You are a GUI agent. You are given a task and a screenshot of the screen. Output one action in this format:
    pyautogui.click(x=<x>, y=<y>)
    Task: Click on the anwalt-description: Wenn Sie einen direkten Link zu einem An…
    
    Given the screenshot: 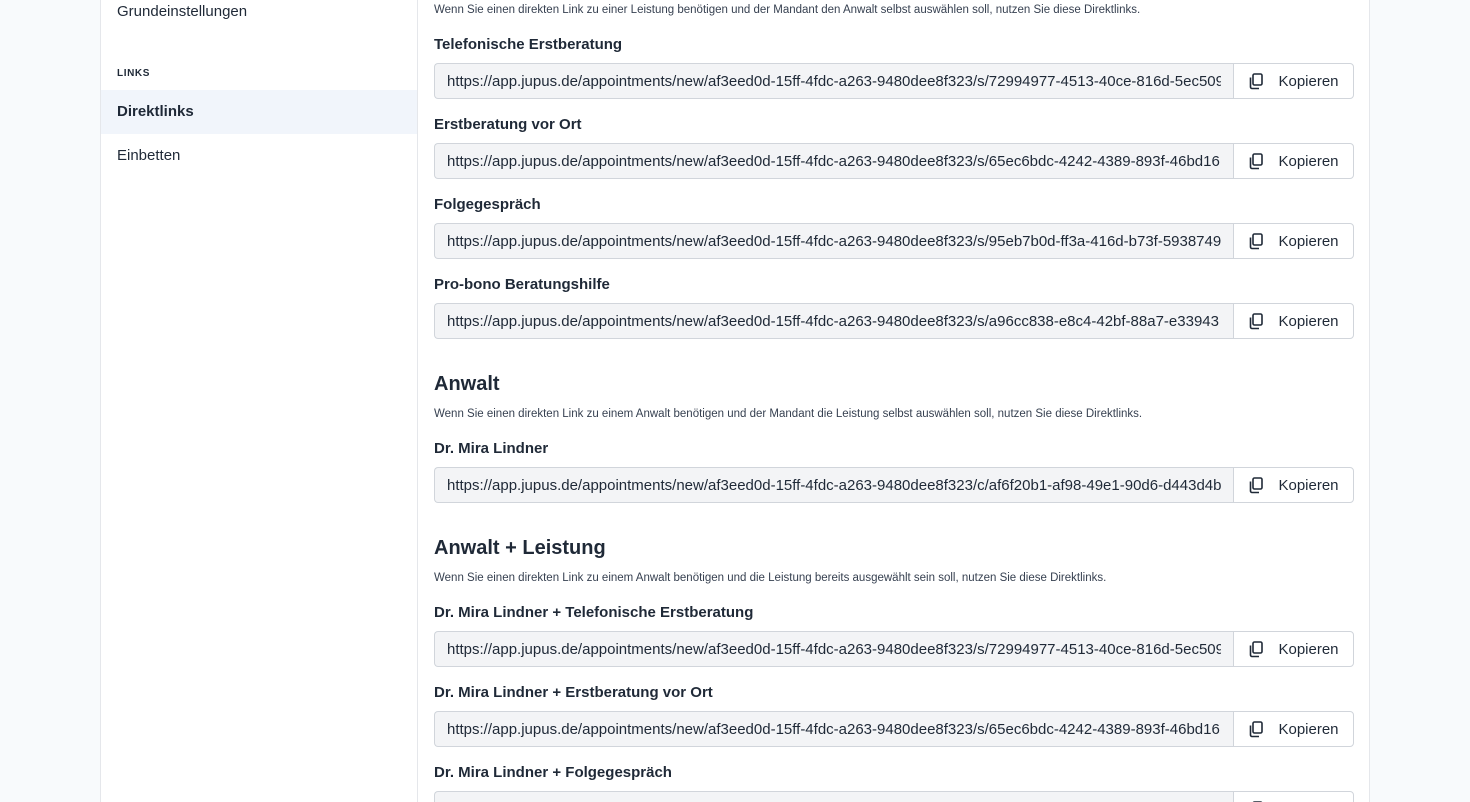 What is the action you would take?
    pyautogui.click(x=788, y=414)
    